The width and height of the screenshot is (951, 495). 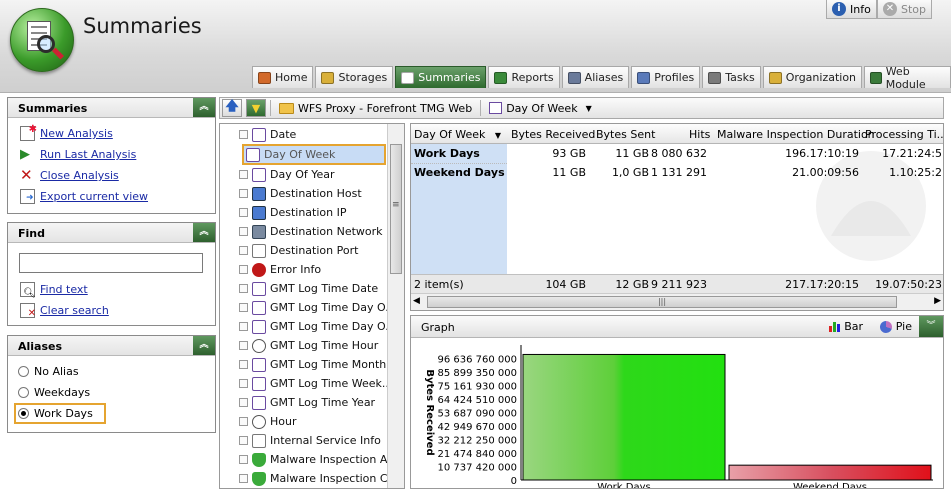 What do you see at coordinates (662, 302) in the screenshot?
I see `scrollbar-thumb: |||` at bounding box center [662, 302].